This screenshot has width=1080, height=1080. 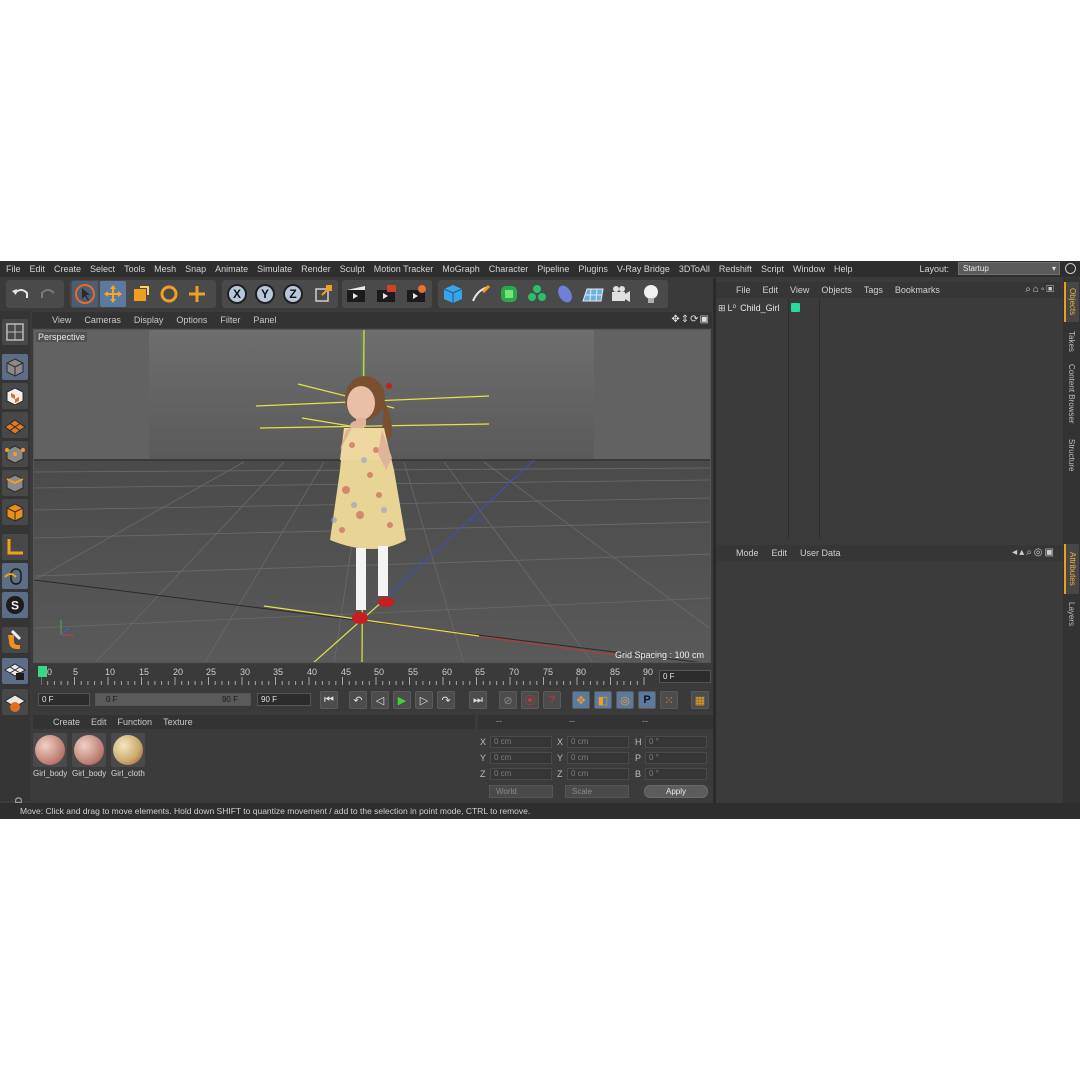 I want to click on menu-character: Character, so click(x=509, y=269).